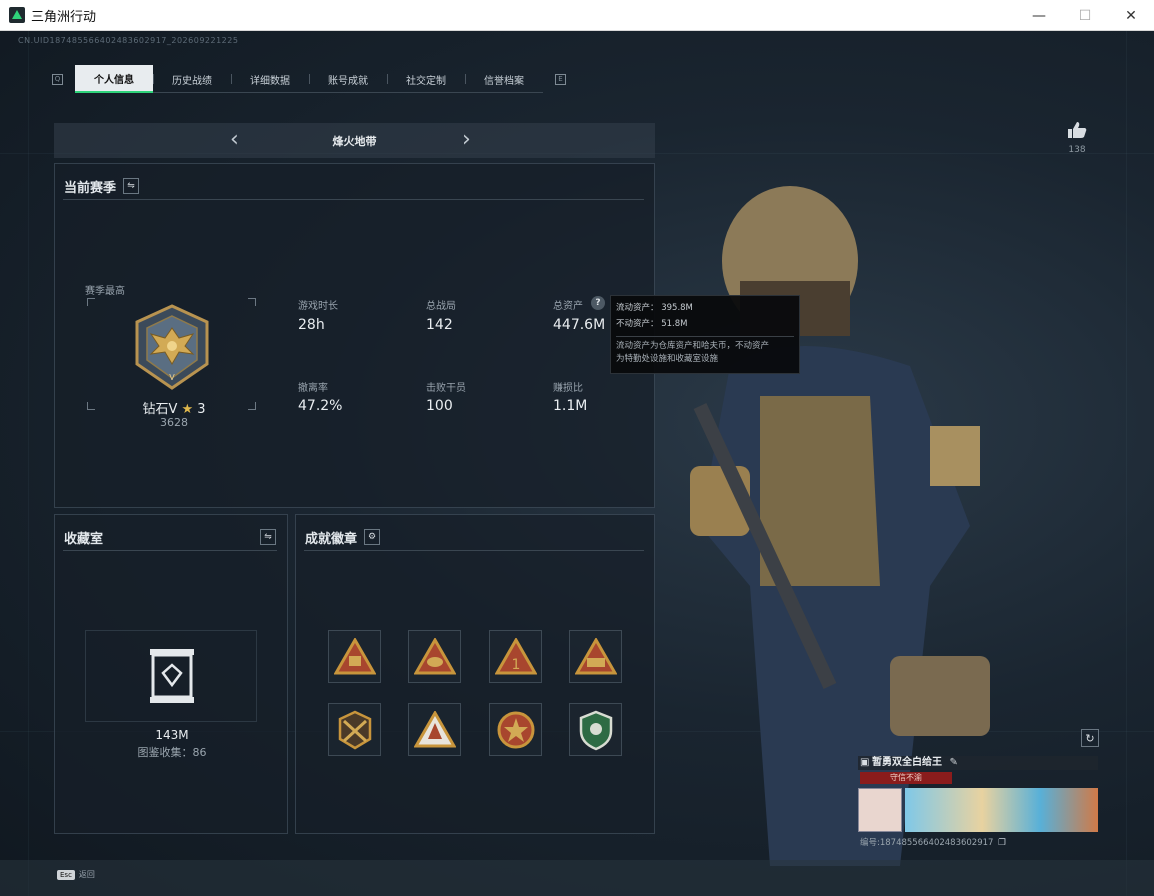 The image size is (1154, 896). What do you see at coordinates (131, 186) in the screenshot?
I see `season-switch-button: ⇋` at bounding box center [131, 186].